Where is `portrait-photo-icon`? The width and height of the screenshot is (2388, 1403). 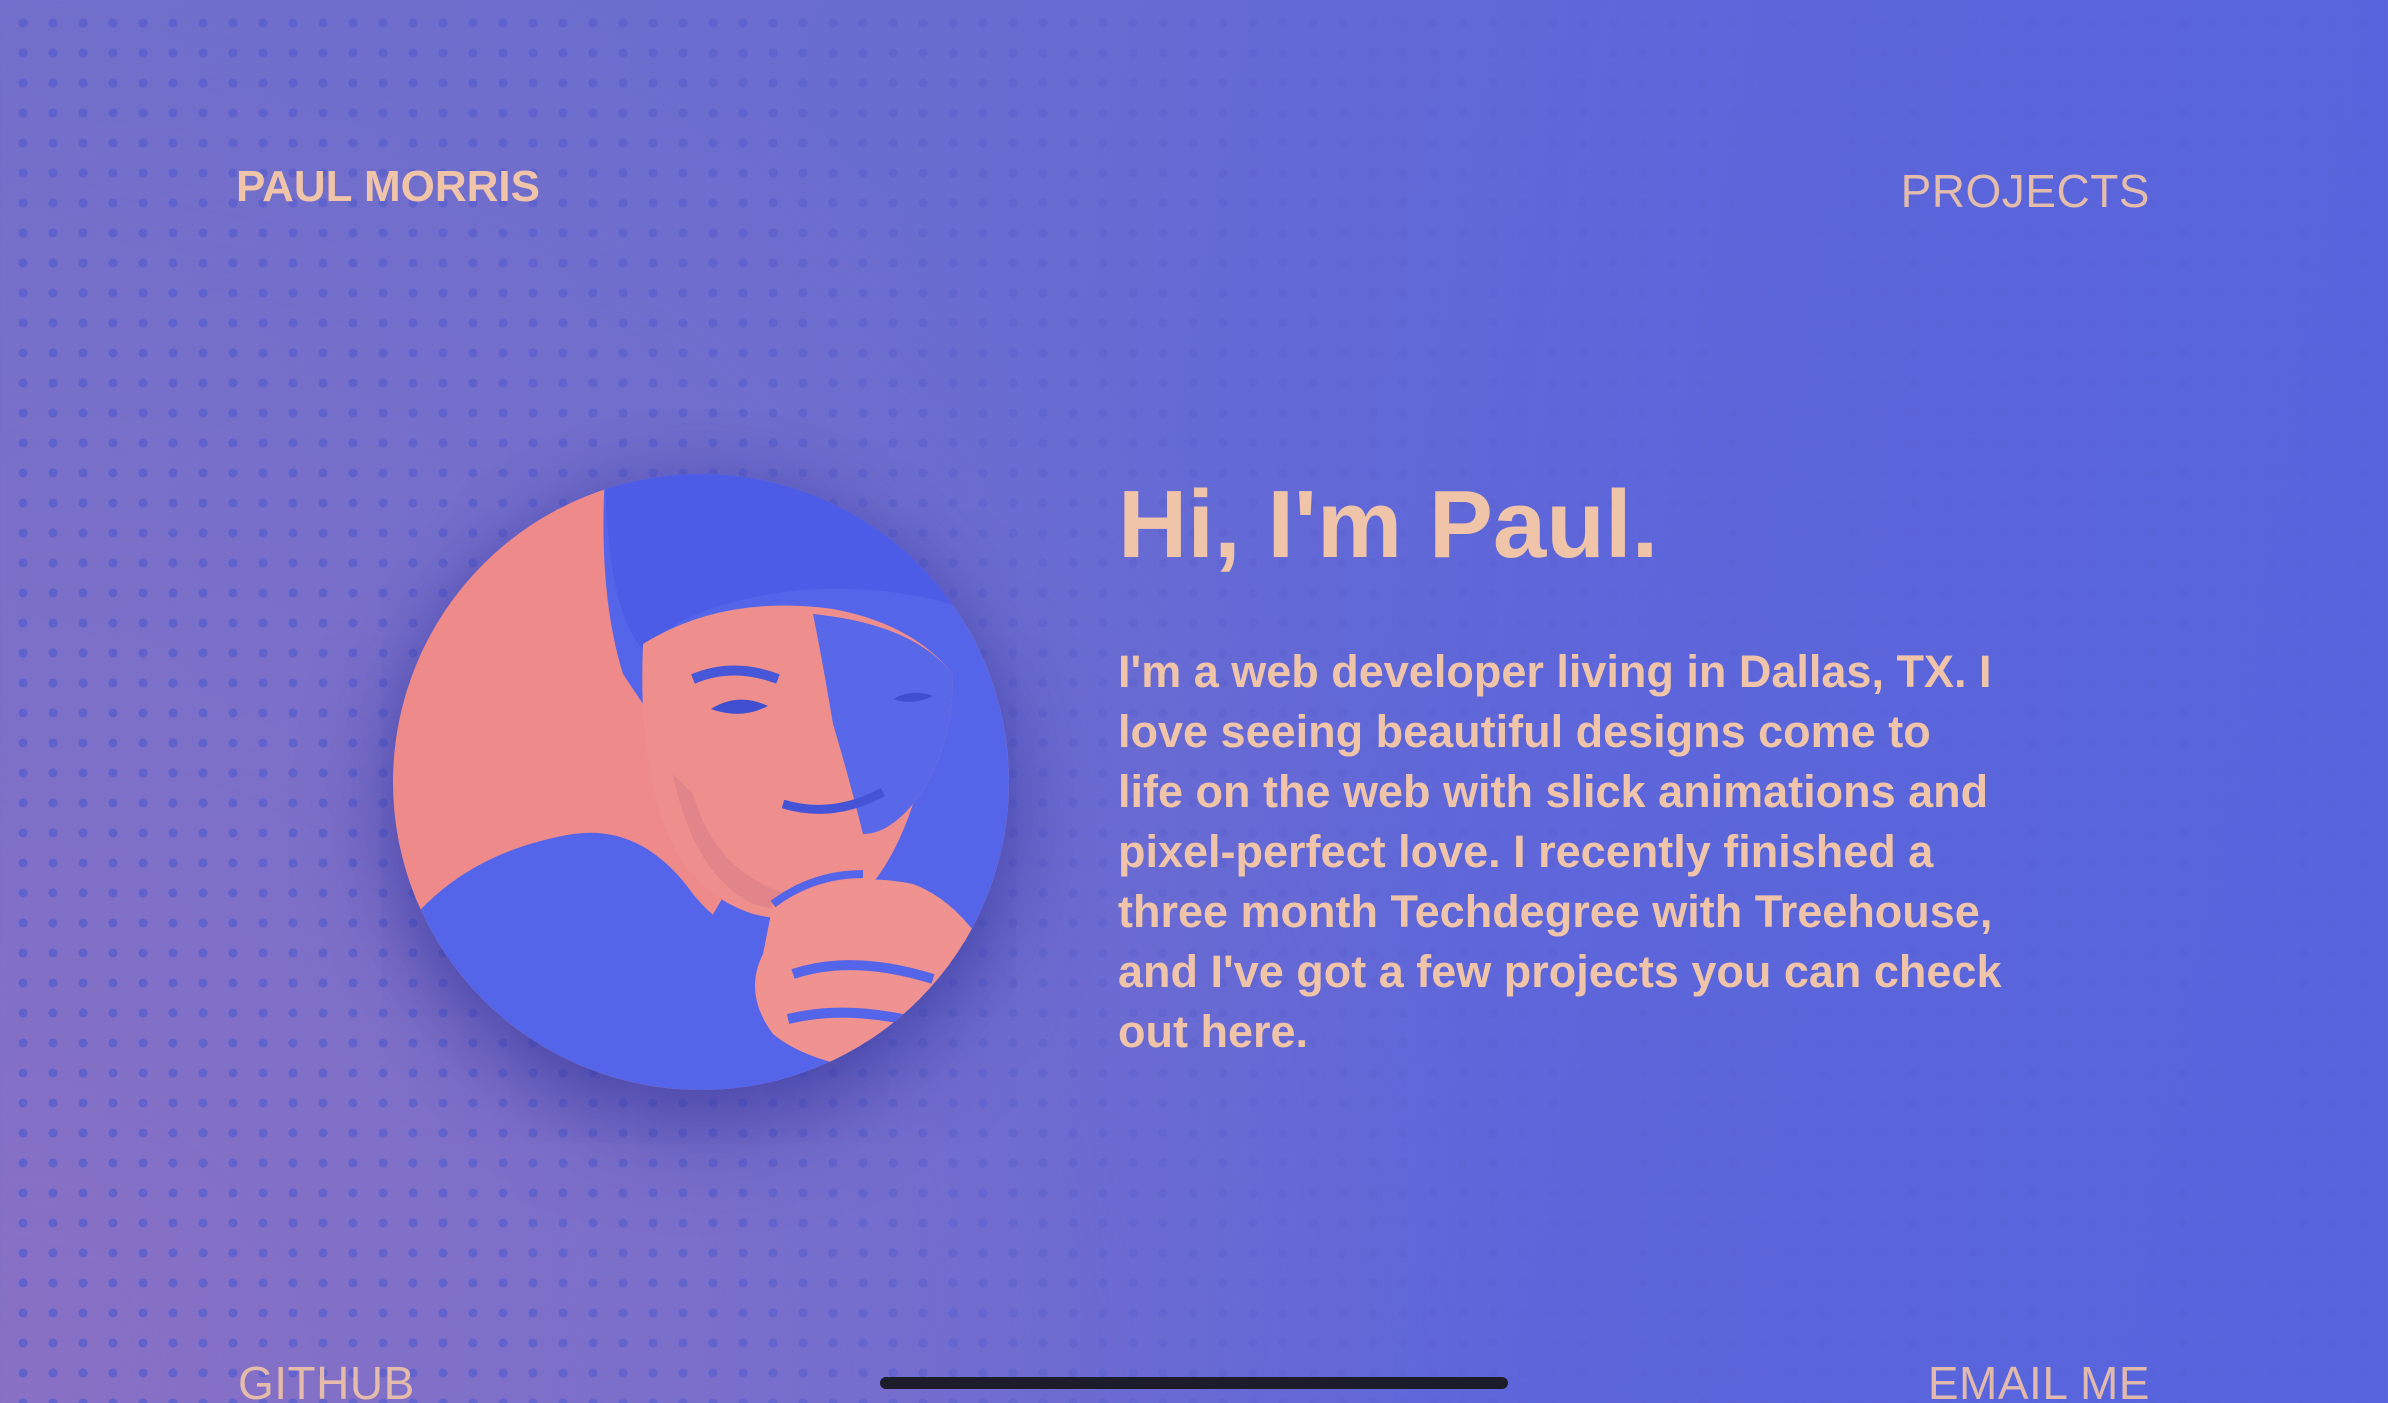
portrait-photo-icon is located at coordinates (701, 782).